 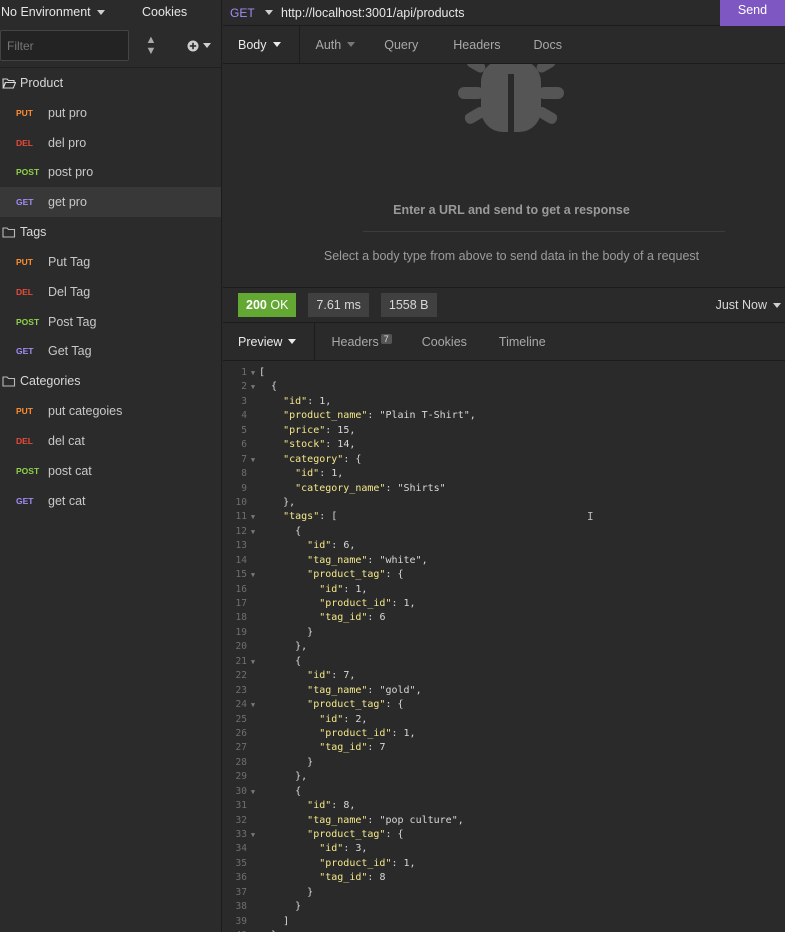 What do you see at coordinates (64, 45) in the screenshot?
I see `filter-input` at bounding box center [64, 45].